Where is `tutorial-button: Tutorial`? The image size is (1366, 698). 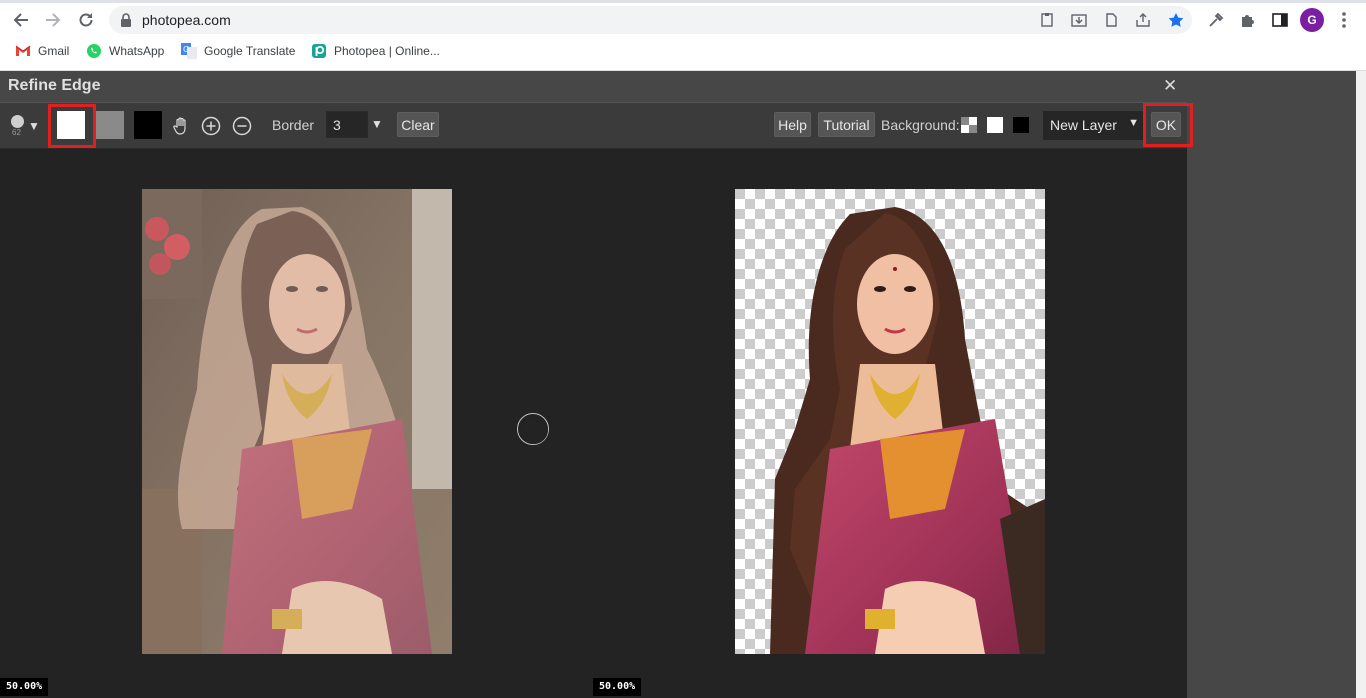 tutorial-button: Tutorial is located at coordinates (846, 124).